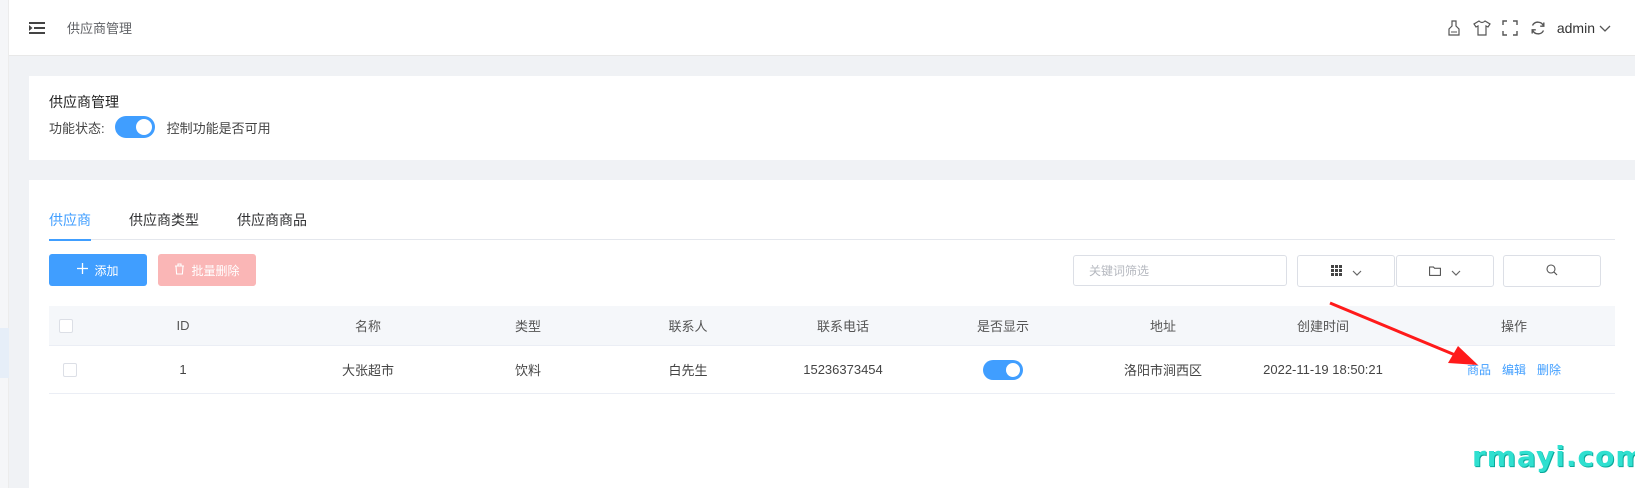 The width and height of the screenshot is (1635, 488). I want to click on feature-status-switch, so click(134, 127).